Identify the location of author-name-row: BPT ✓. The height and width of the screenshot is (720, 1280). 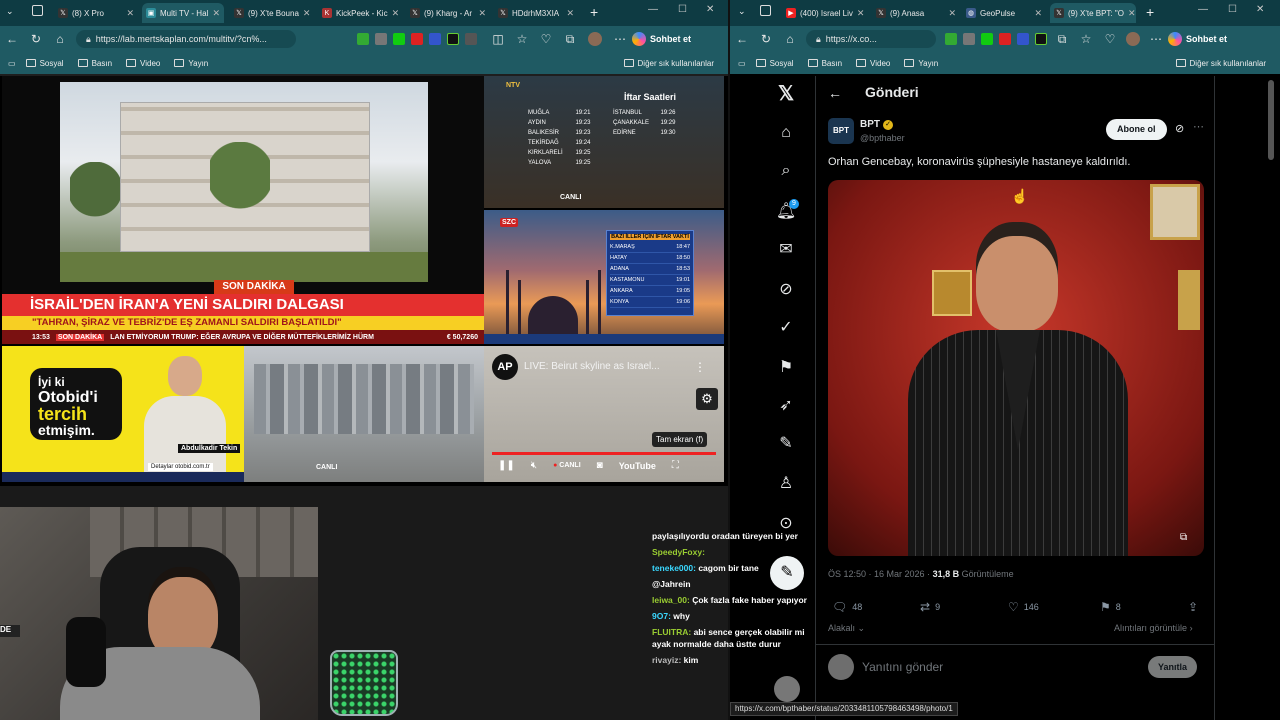
(876, 124).